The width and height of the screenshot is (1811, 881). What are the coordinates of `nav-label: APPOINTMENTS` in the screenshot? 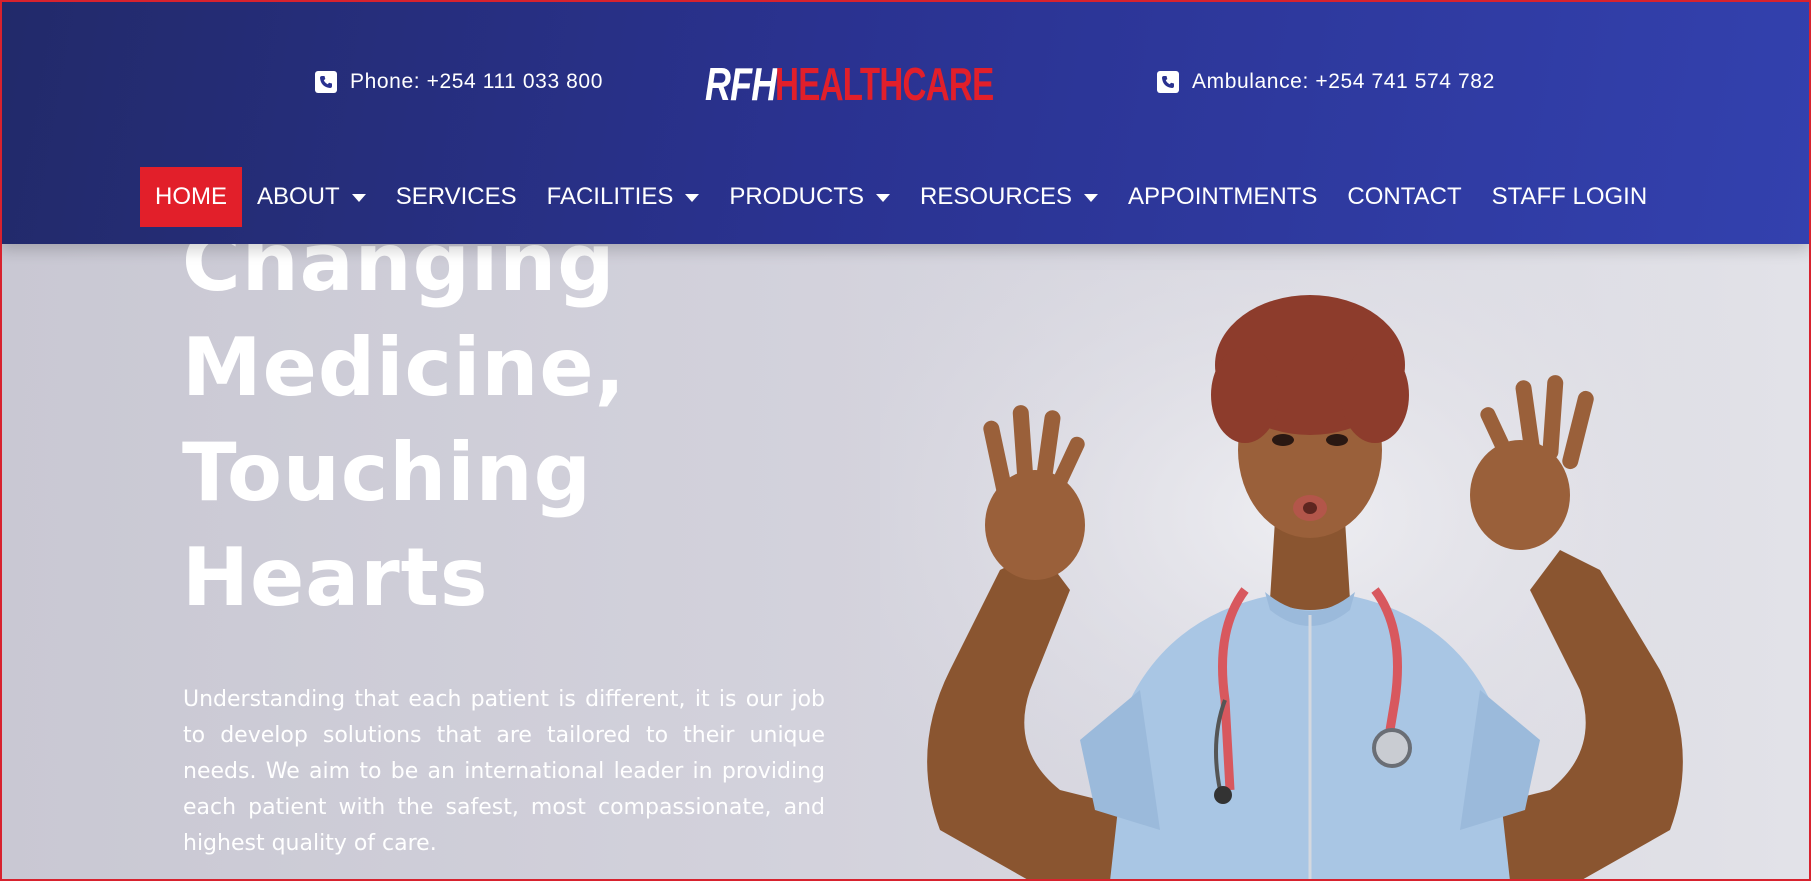 It's located at (1223, 196).